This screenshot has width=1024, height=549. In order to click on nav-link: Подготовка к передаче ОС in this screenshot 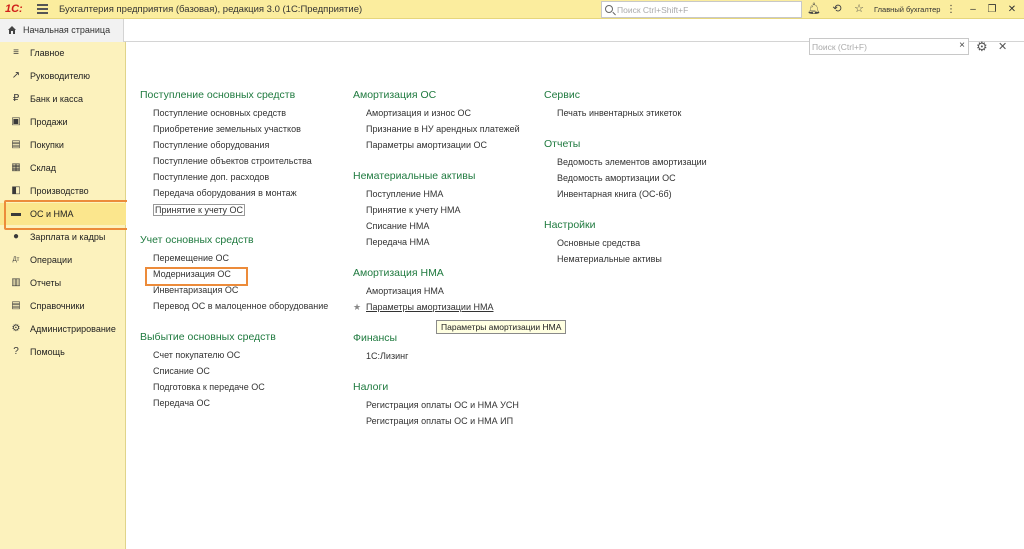, I will do `click(209, 387)`.